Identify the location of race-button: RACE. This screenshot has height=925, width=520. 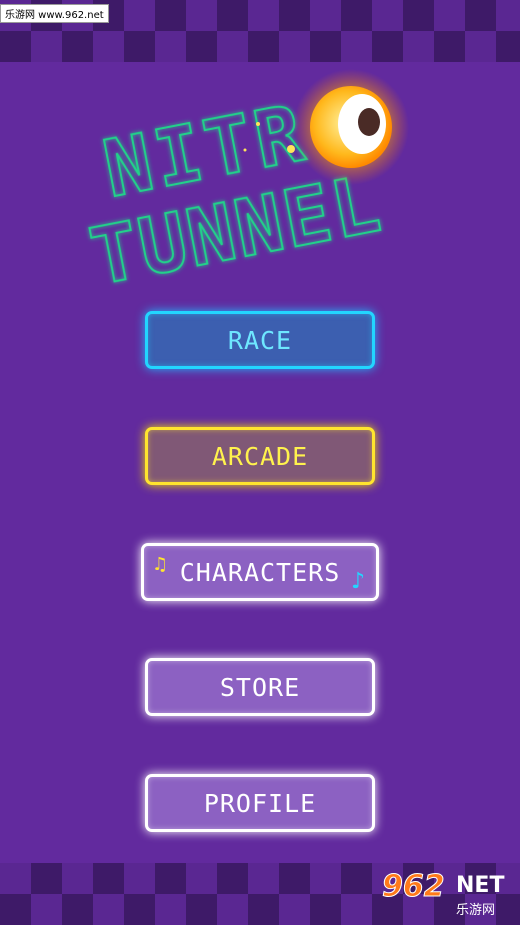
(260, 340).